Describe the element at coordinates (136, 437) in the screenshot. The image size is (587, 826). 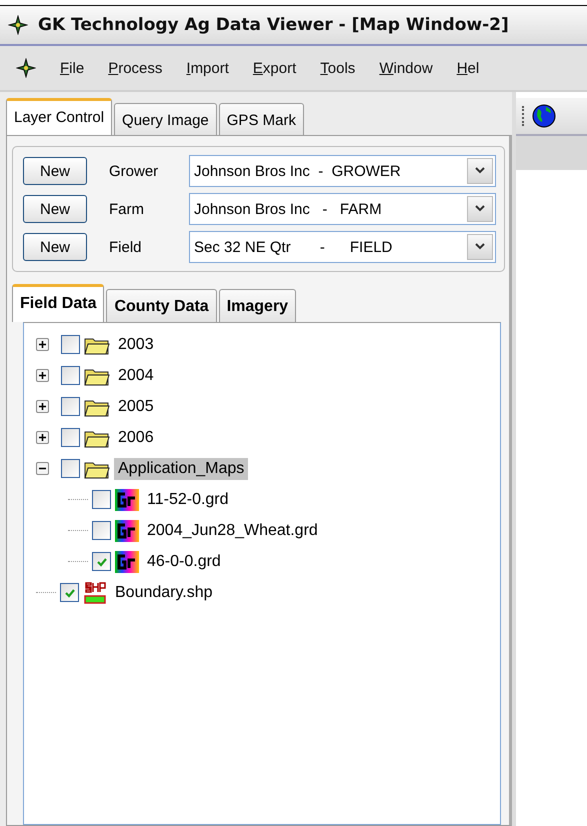
I see `tree-item-label: 2006` at that location.